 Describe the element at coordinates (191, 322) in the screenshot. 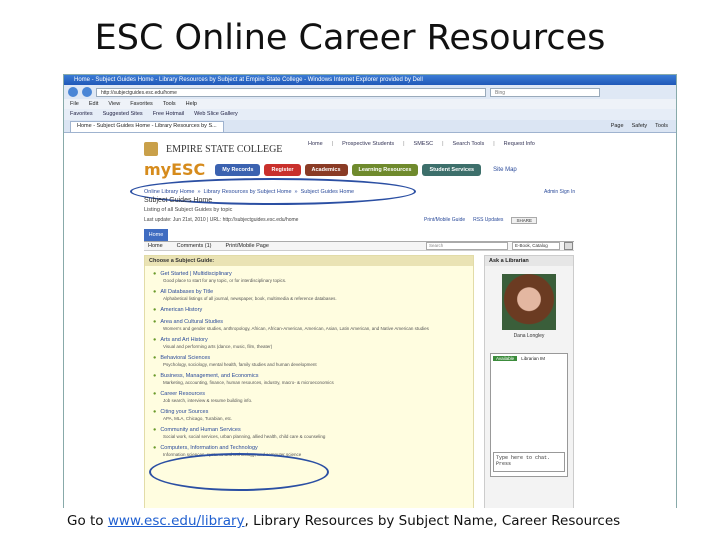

I see `guide-link: Area and Cultural Studies` at that location.